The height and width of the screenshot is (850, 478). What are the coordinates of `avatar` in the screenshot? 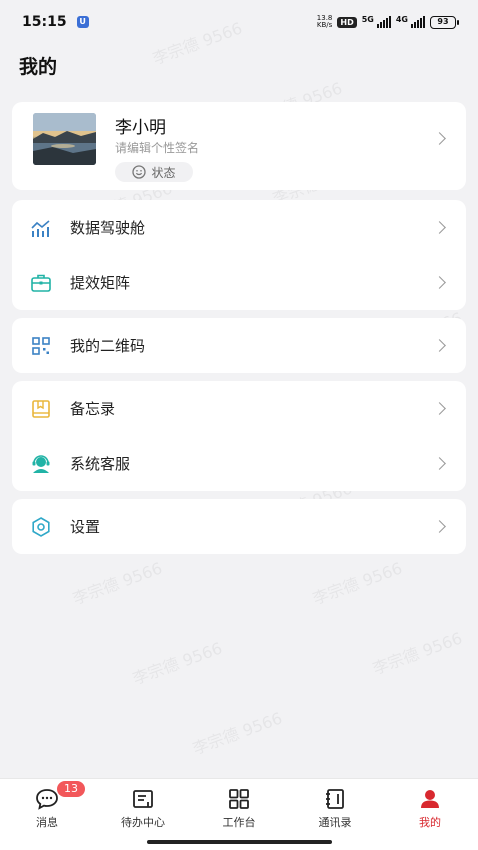 It's located at (64, 139).